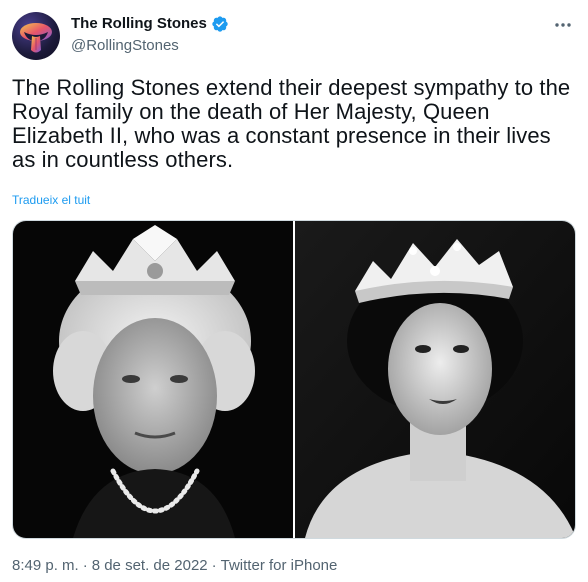  What do you see at coordinates (150, 46) in the screenshot?
I see `handle: @RollingStones` at bounding box center [150, 46].